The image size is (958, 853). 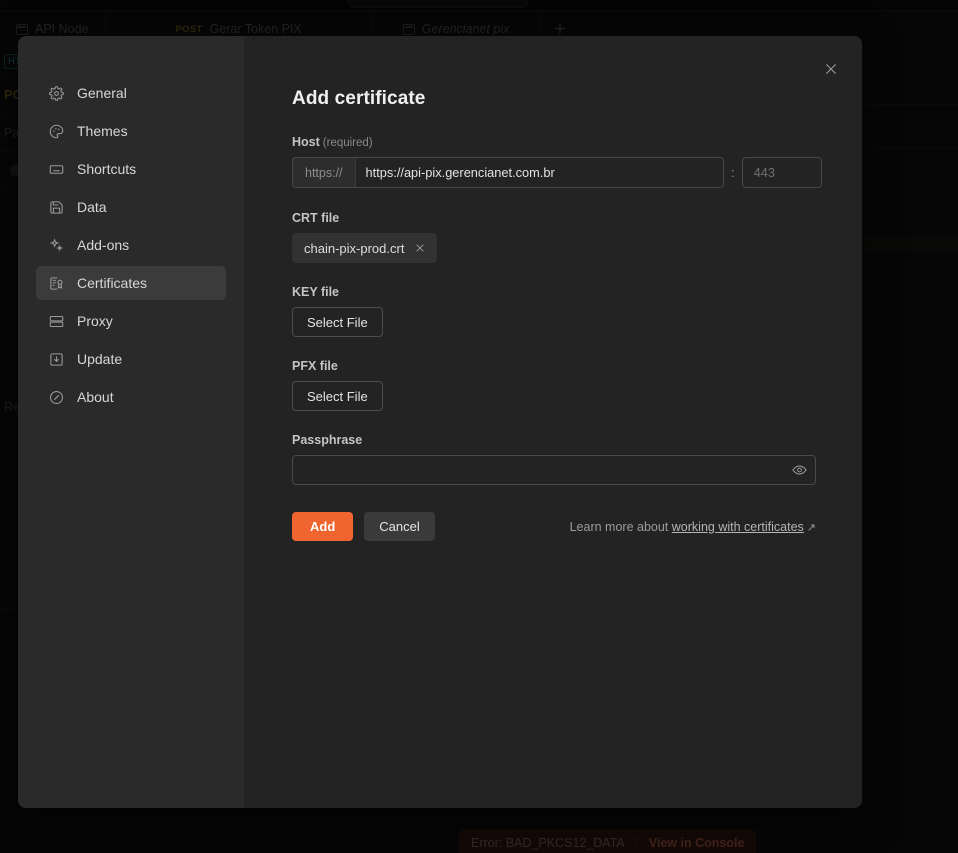 What do you see at coordinates (831, 69) in the screenshot?
I see `close-icon` at bounding box center [831, 69].